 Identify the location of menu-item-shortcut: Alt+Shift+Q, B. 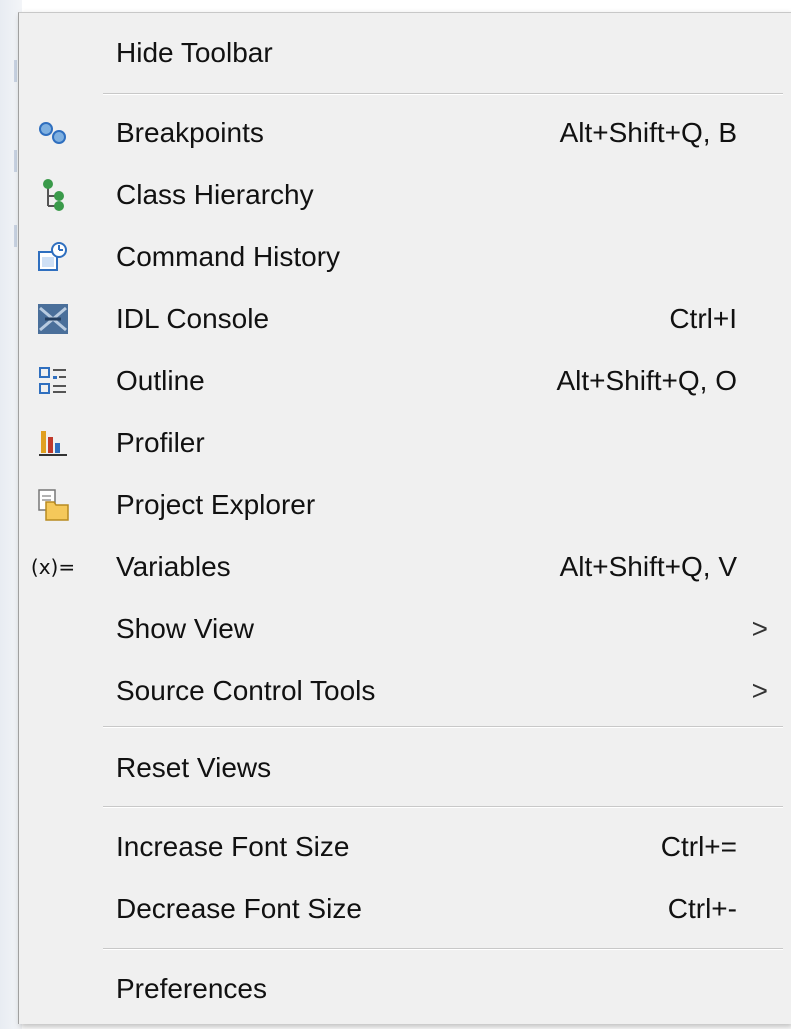
(648, 132).